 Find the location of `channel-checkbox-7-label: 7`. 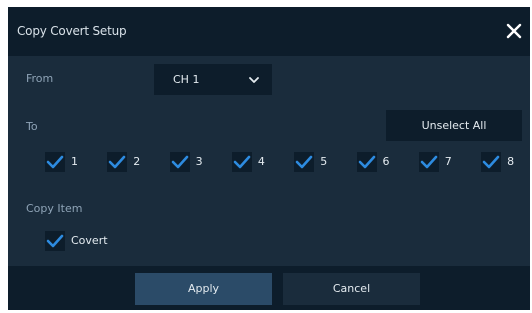

channel-checkbox-7-label: 7 is located at coordinates (448, 161).